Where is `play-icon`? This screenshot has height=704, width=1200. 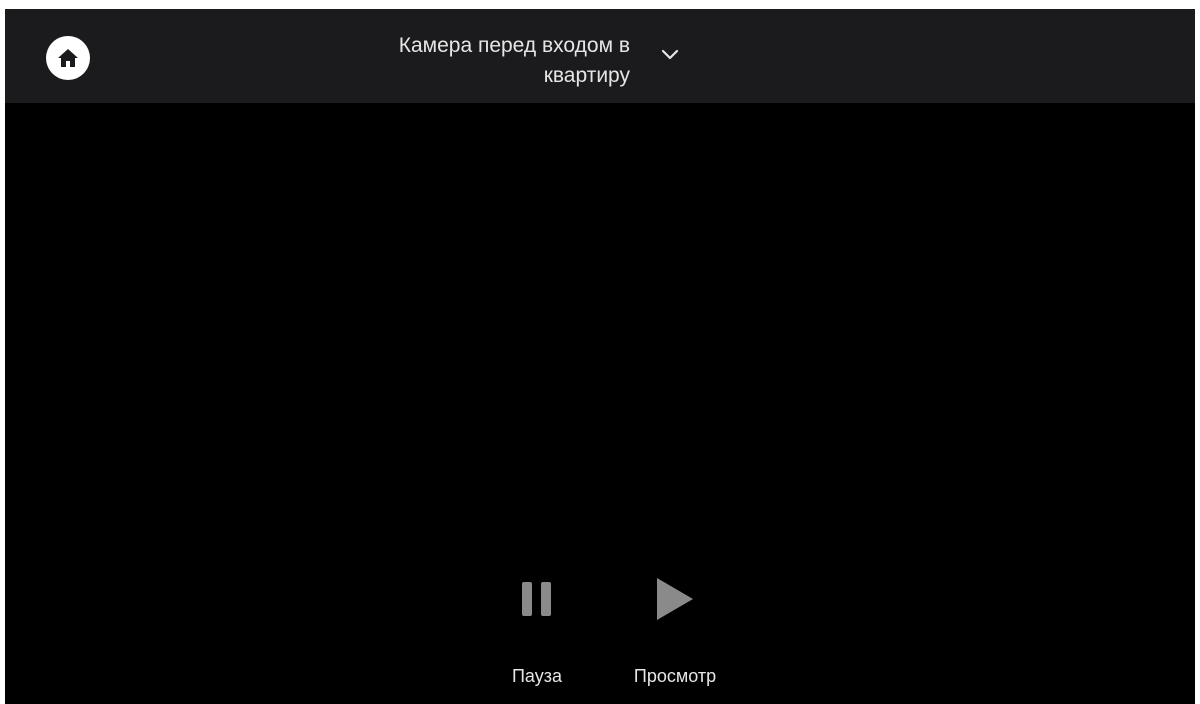 play-icon is located at coordinates (675, 599).